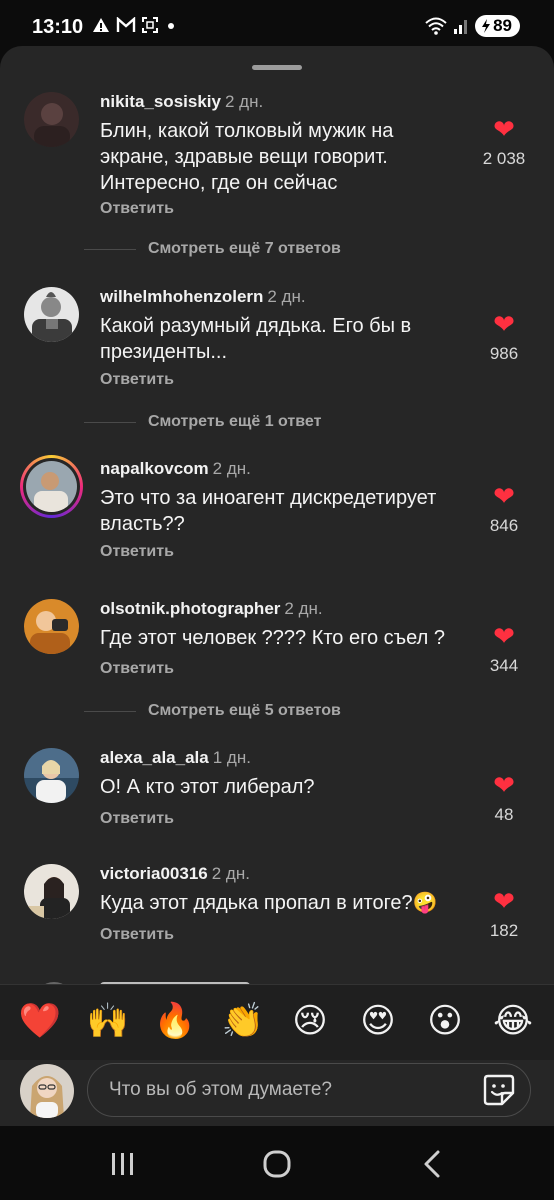 The image size is (554, 1200). Describe the element at coordinates (244, 157) in the screenshot. I see `comment-line: экране, здравые вещи говорит.` at that location.